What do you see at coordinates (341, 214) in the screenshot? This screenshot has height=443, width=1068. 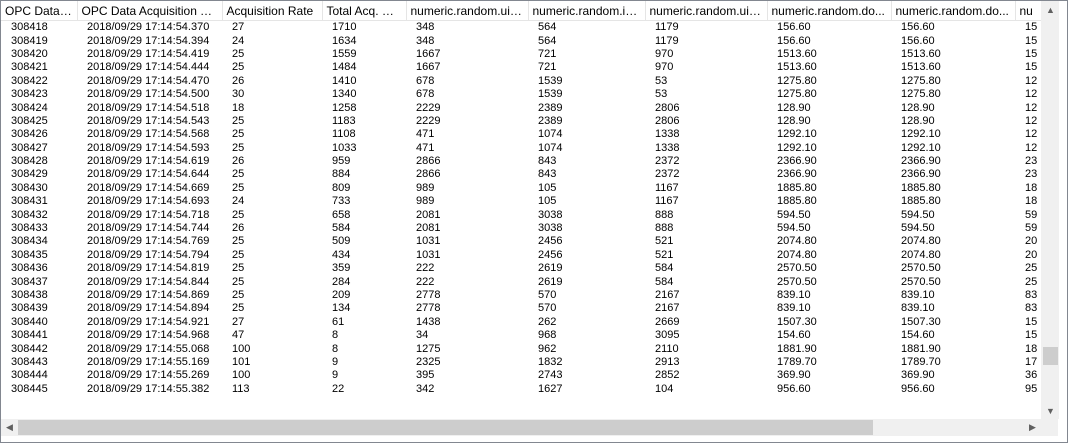 I see `table-cell: 658` at bounding box center [341, 214].